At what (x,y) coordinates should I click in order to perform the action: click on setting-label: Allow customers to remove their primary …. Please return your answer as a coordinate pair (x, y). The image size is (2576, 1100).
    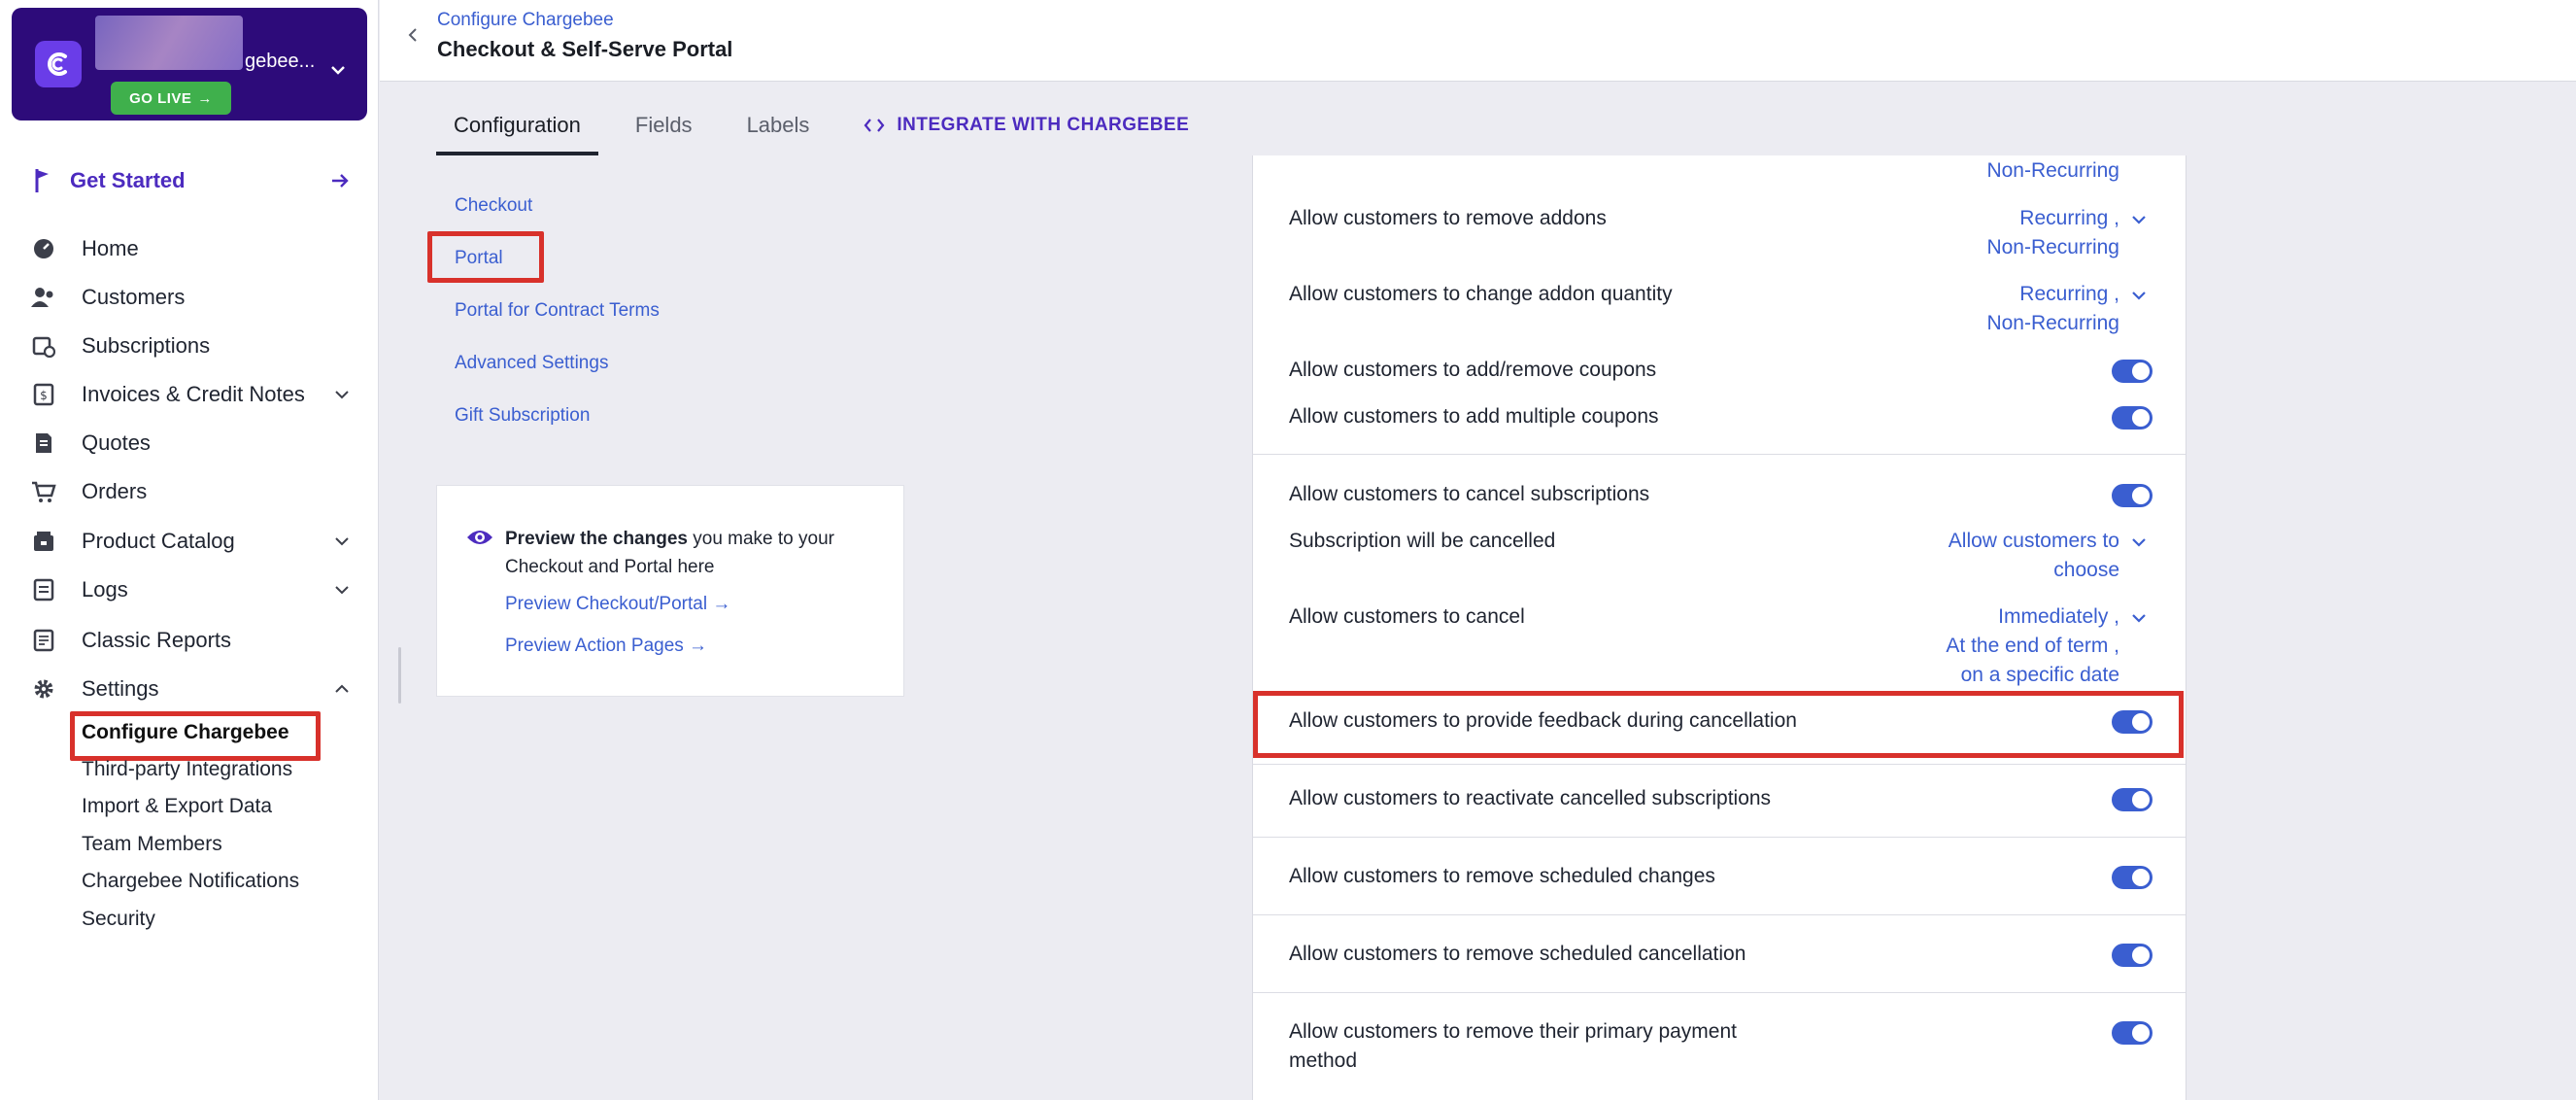
    Looking at the image, I should click on (1513, 1031).